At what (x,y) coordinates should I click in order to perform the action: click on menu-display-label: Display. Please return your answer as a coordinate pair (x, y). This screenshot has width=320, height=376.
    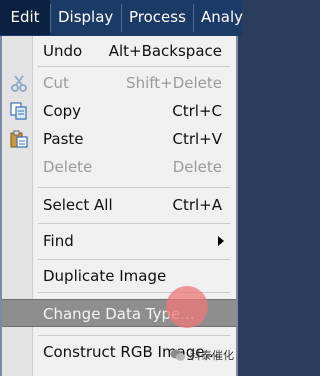
    Looking at the image, I should click on (86, 17).